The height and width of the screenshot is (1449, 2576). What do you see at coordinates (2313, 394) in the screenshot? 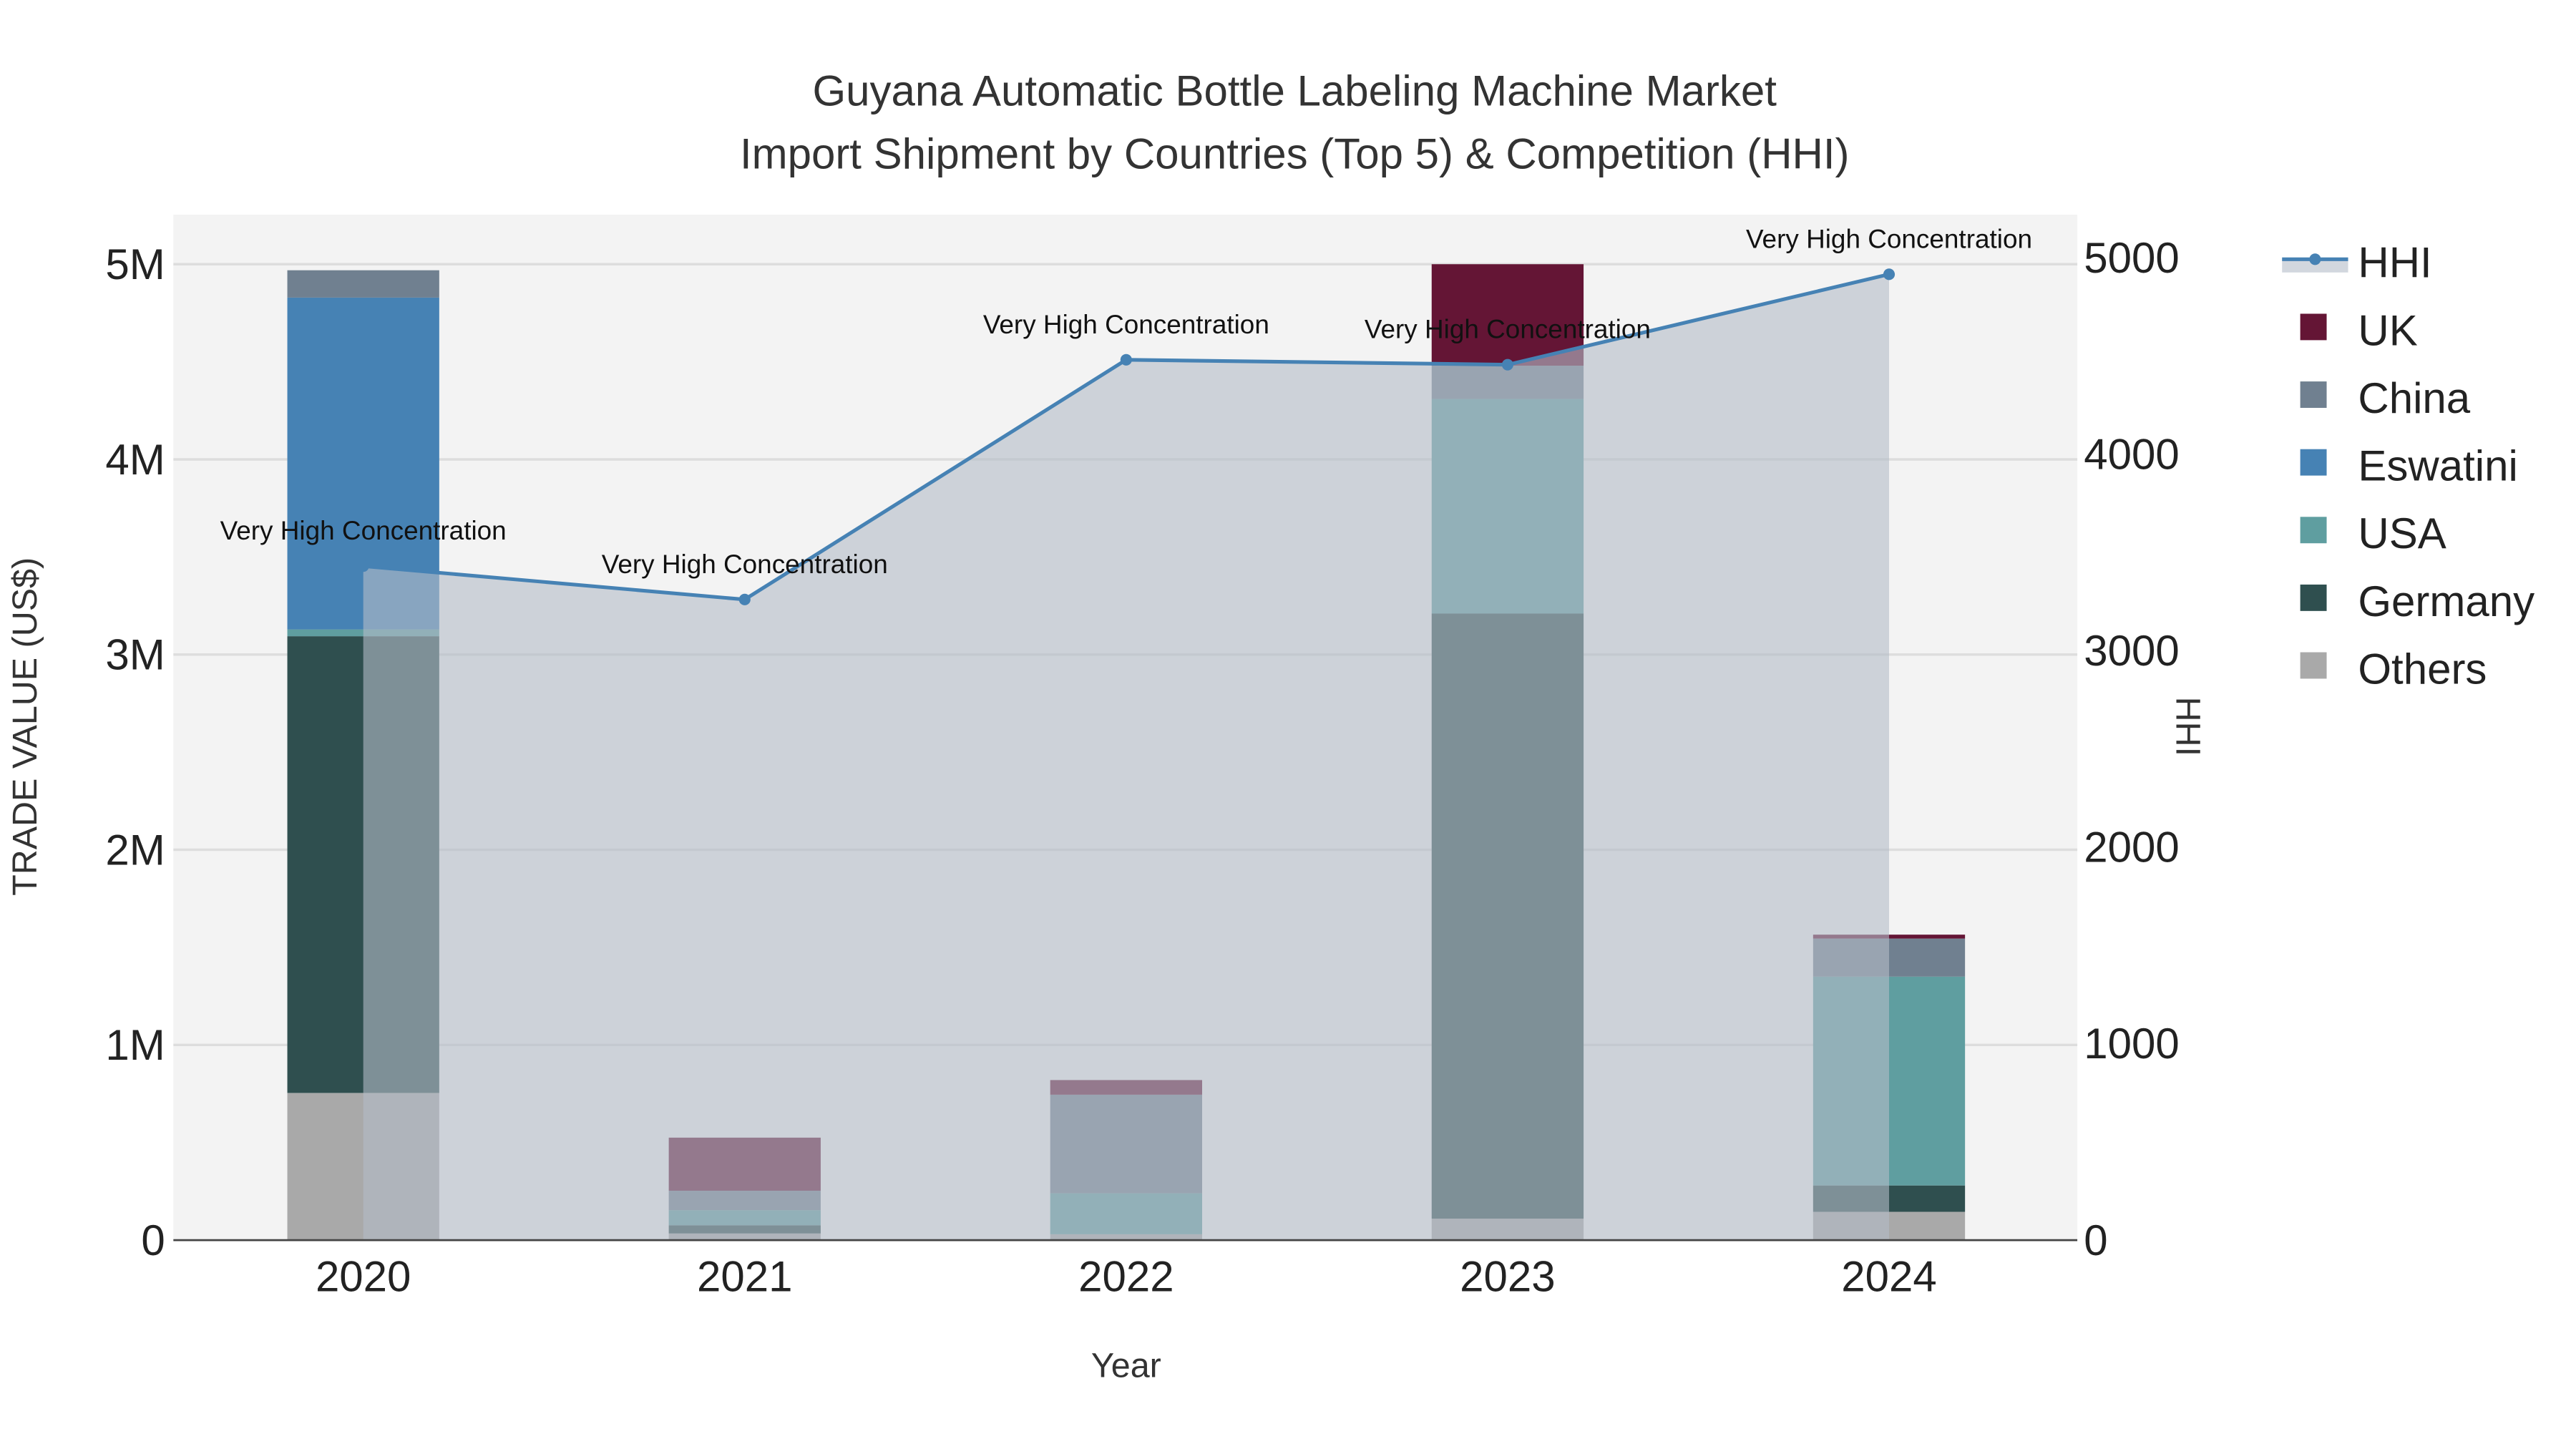
I see `legend-swatch-china` at bounding box center [2313, 394].